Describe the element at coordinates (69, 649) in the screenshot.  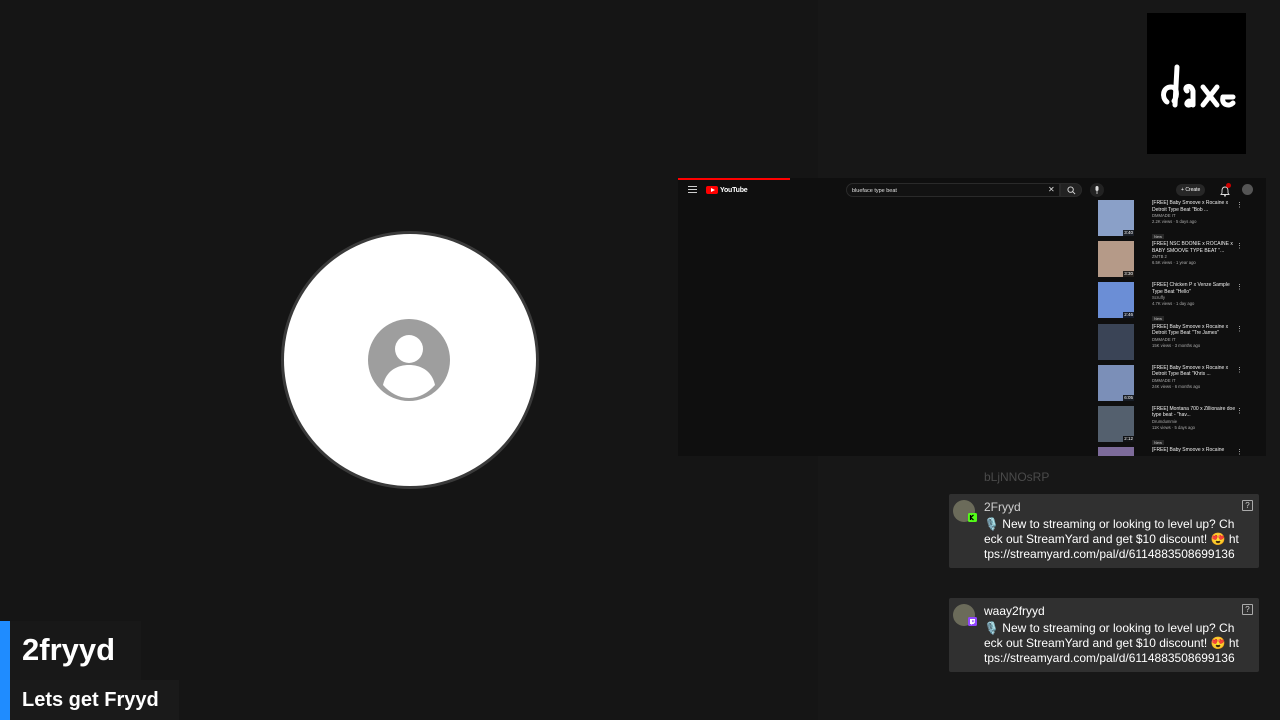
I see `streamer-name: 2fryyd` at that location.